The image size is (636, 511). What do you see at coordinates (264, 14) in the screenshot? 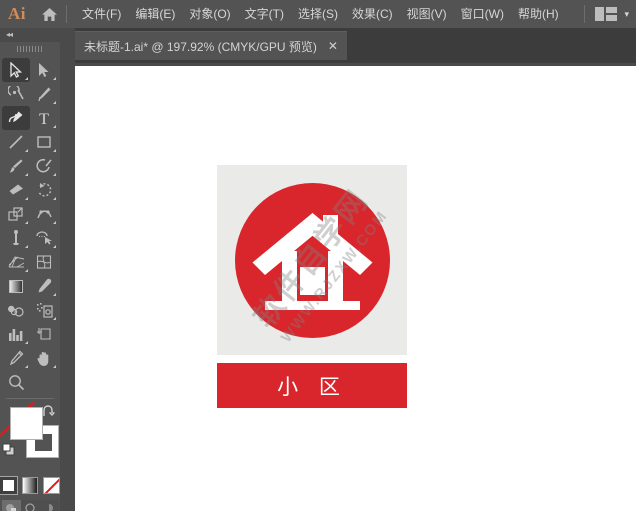
I see `menu-type: 文字(T)` at bounding box center [264, 14].